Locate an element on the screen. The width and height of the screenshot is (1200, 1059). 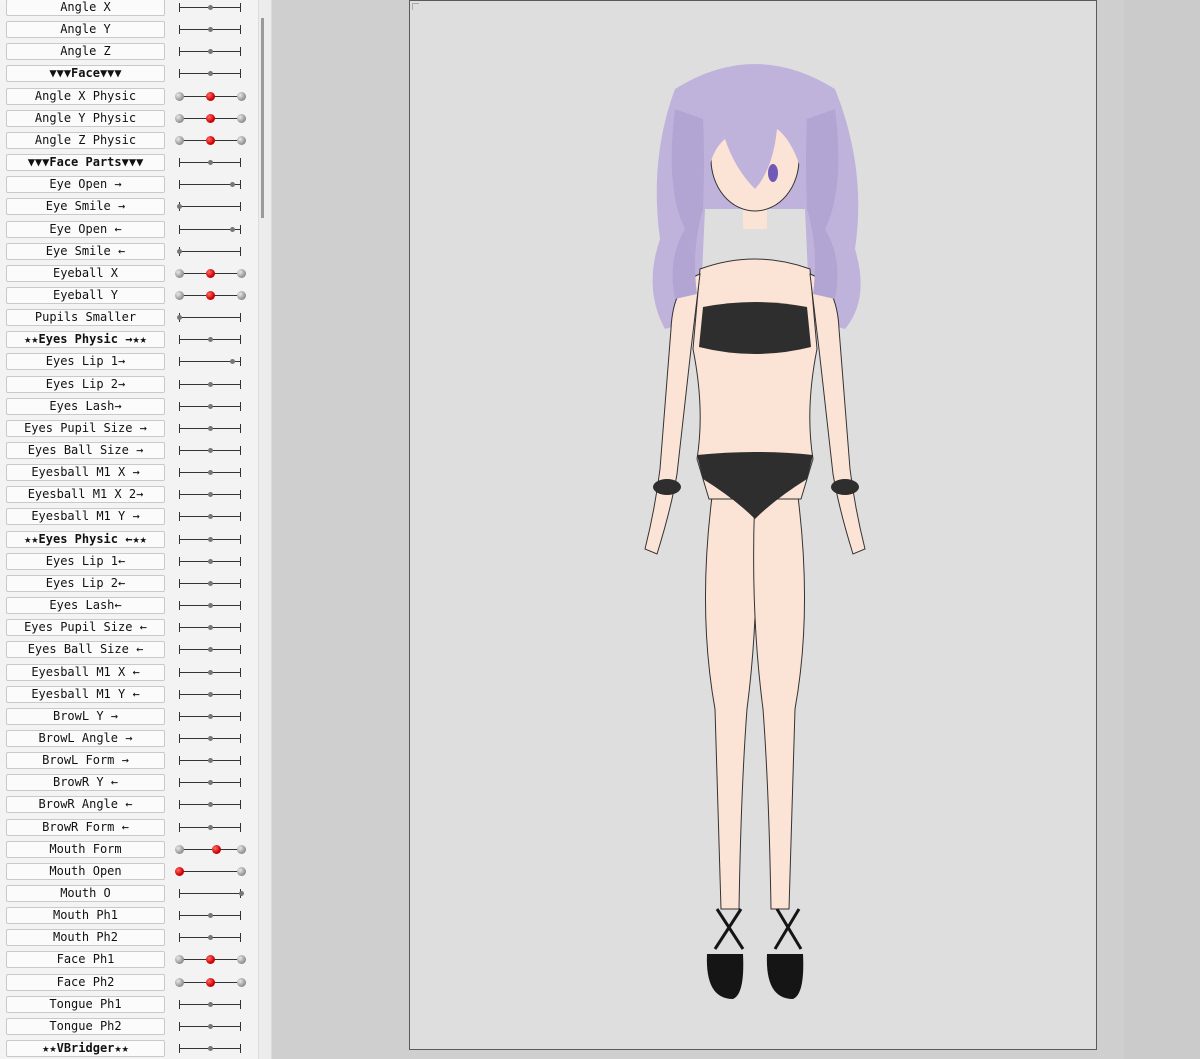
parameter-label: Eye Smile ← is located at coordinates (85, 251).